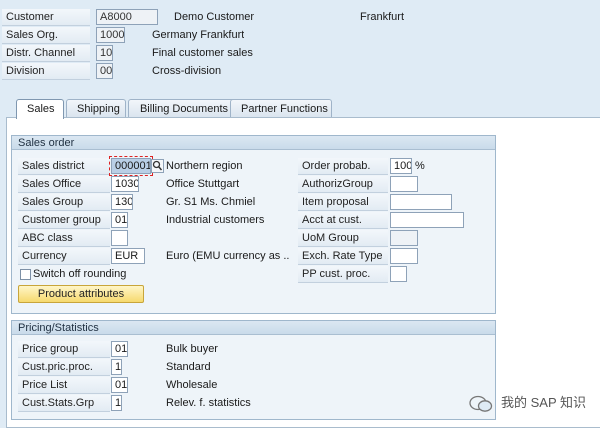  Describe the element at coordinates (64, 367) in the screenshot. I see `cust-pric-proc-label: Cust.pric.proc.` at that location.